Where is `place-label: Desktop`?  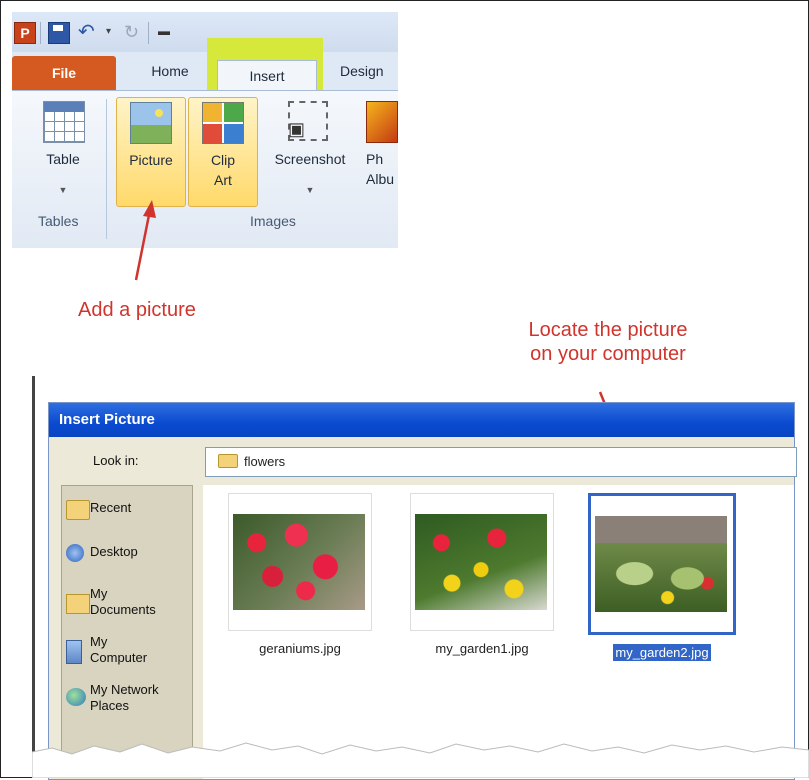 place-label: Desktop is located at coordinates (114, 551).